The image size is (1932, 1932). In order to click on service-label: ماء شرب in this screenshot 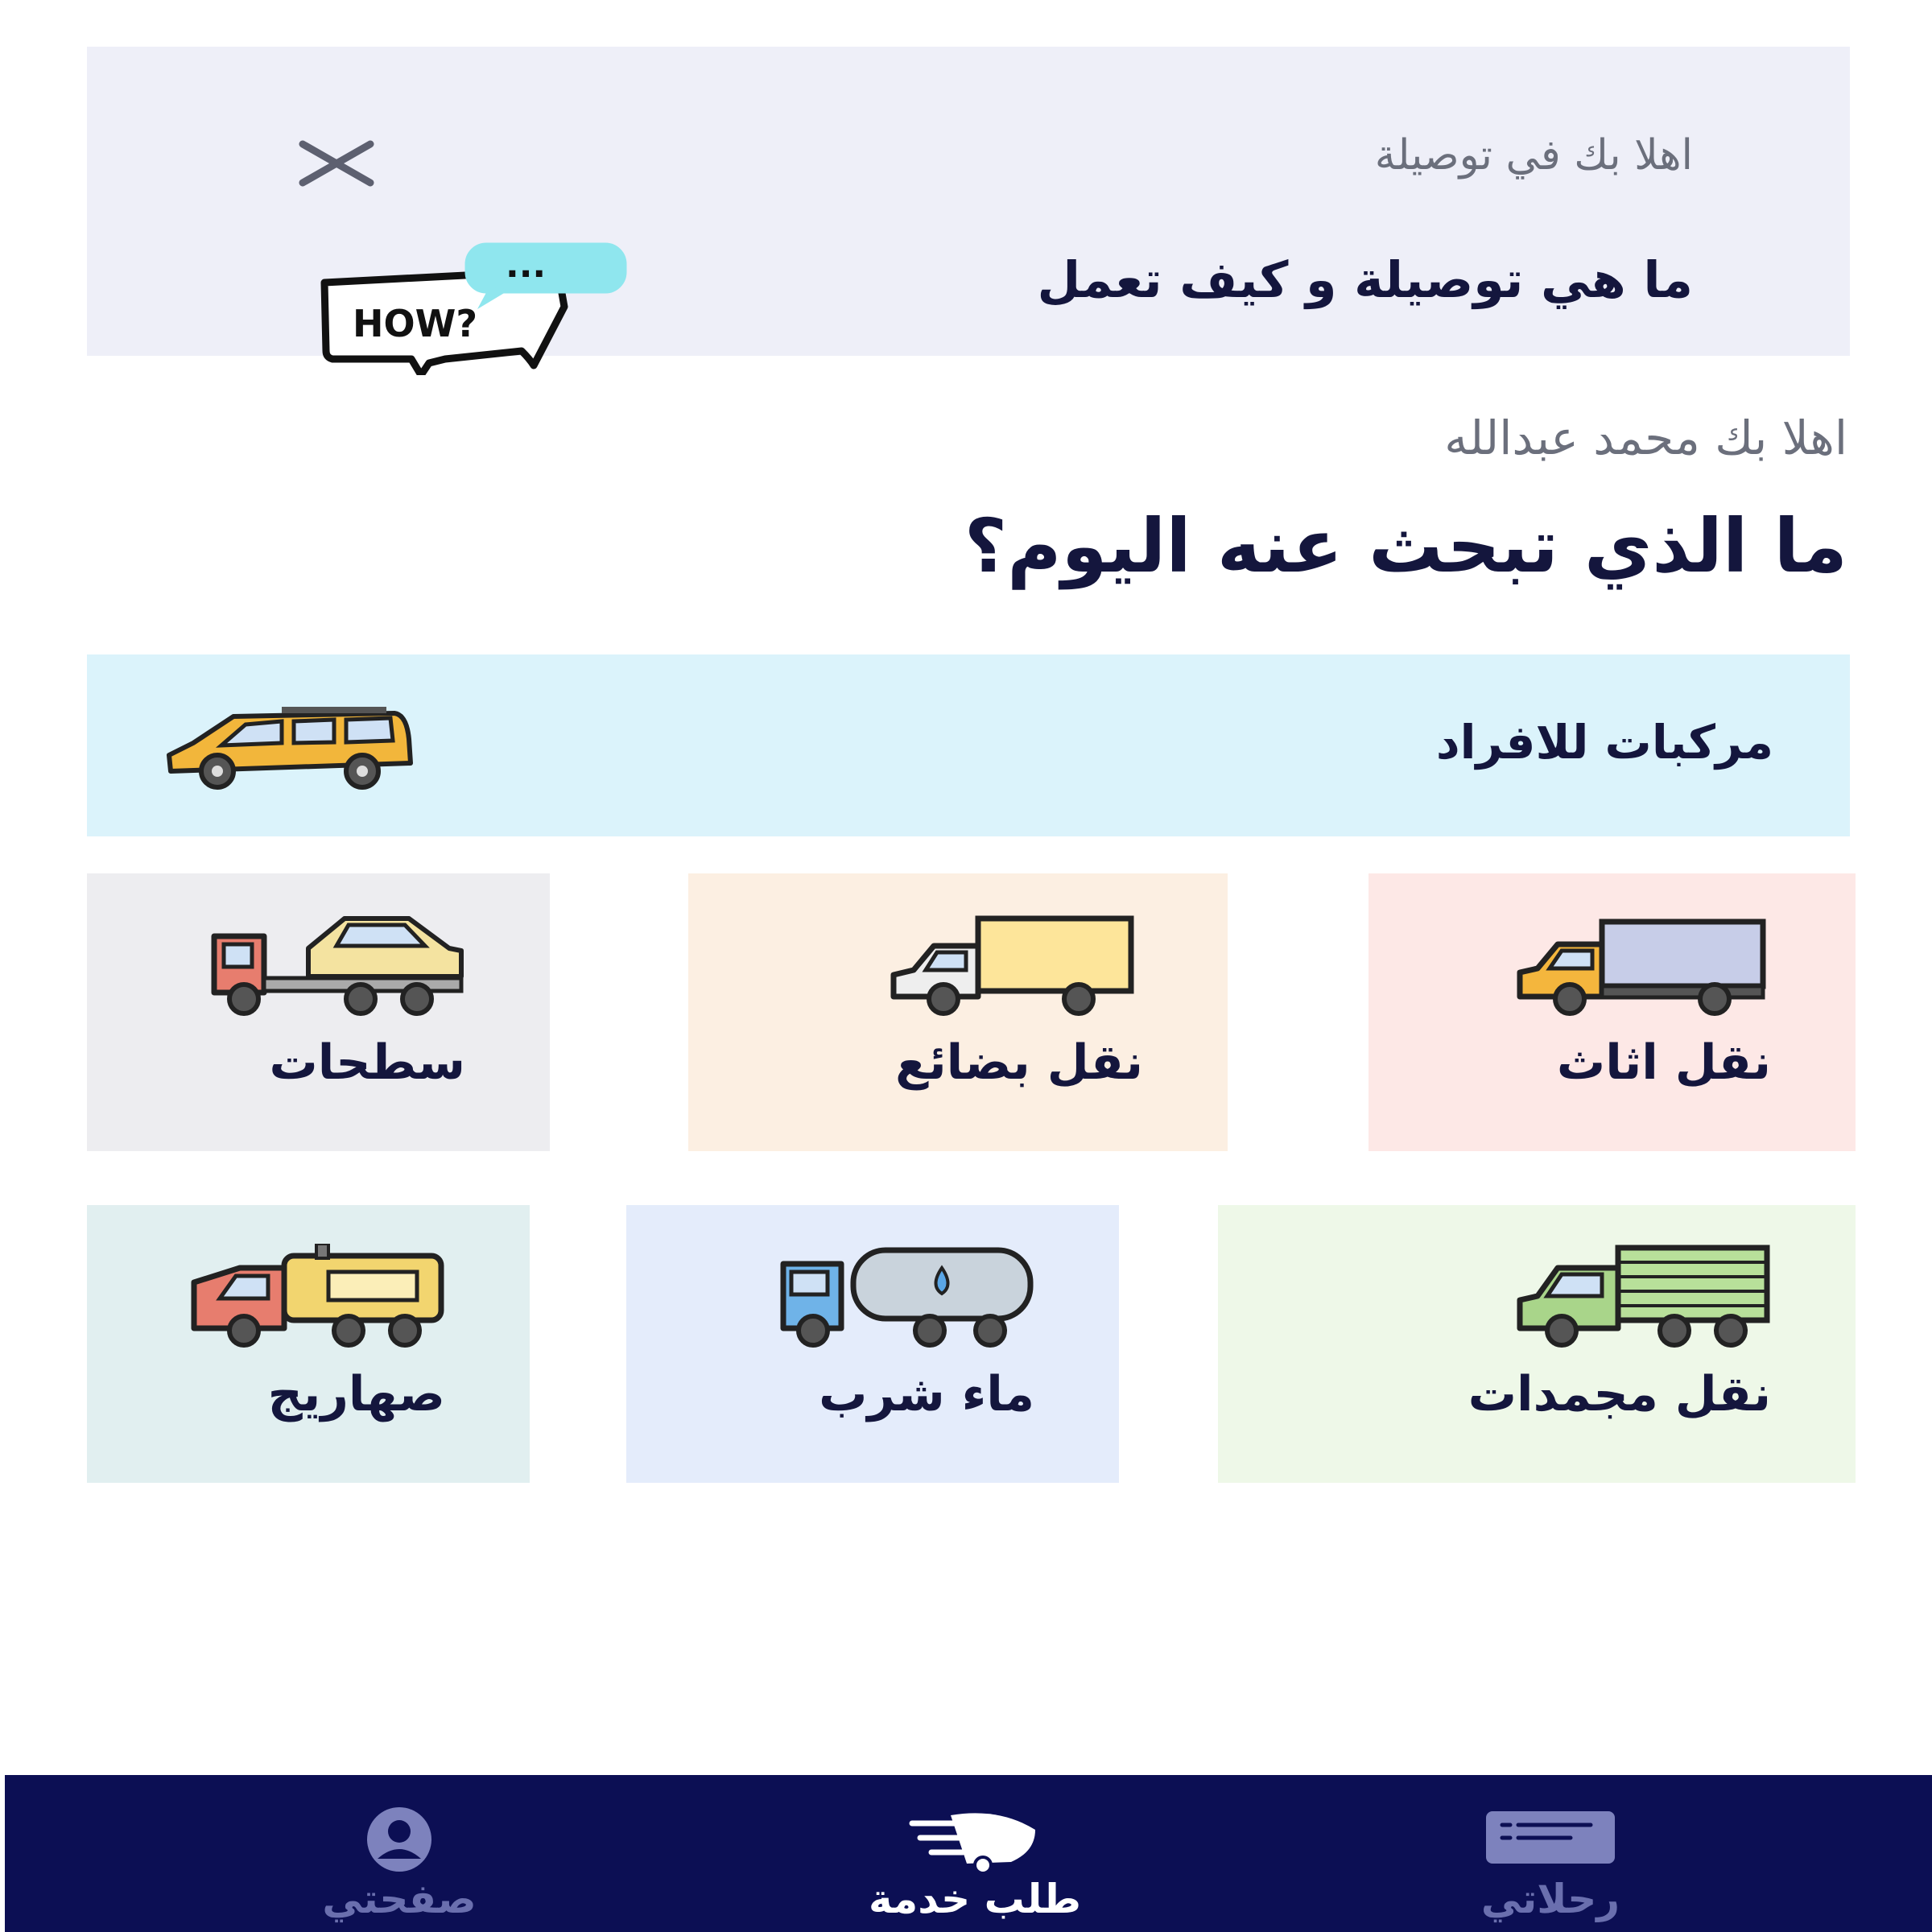, I will do `click(926, 1394)`.